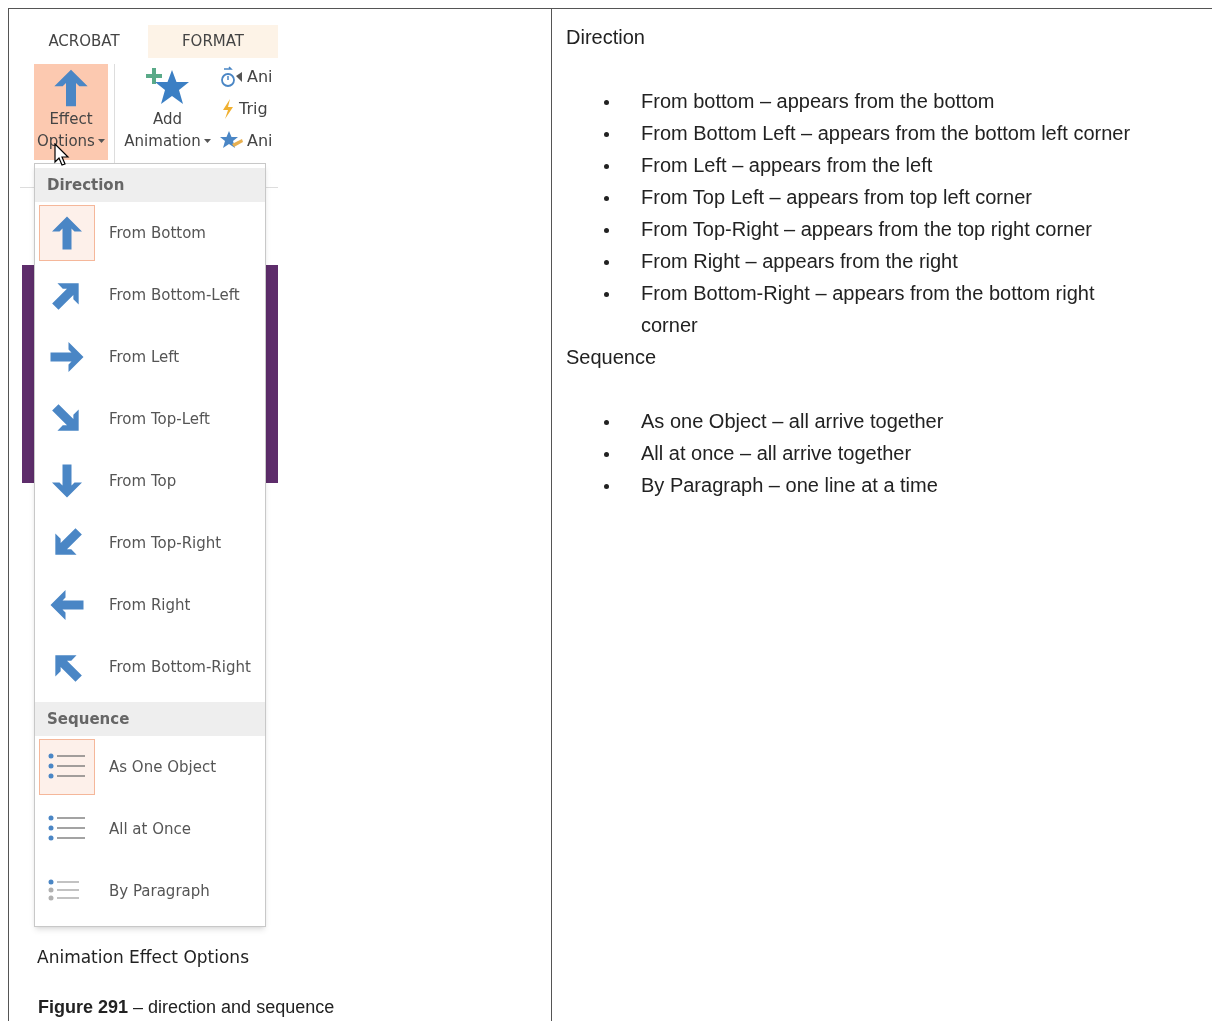 This screenshot has width=1212, height=1021. Describe the element at coordinates (790, 485) in the screenshot. I see `bullet-text: By Paragraph – one line at a time` at that location.